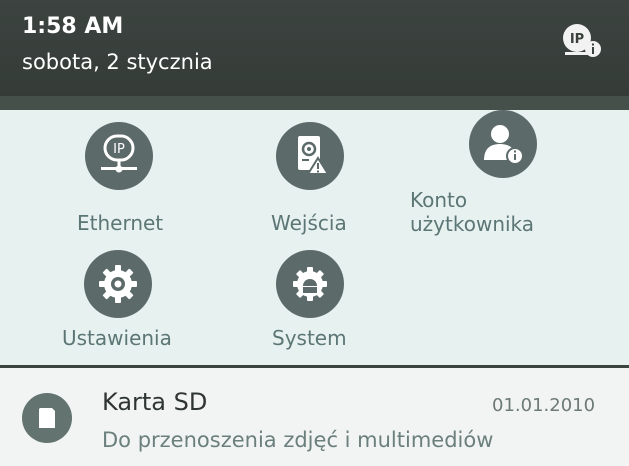 The height and width of the screenshot is (466, 629). What do you see at coordinates (309, 338) in the screenshot?
I see `tile-system-label: System` at bounding box center [309, 338].